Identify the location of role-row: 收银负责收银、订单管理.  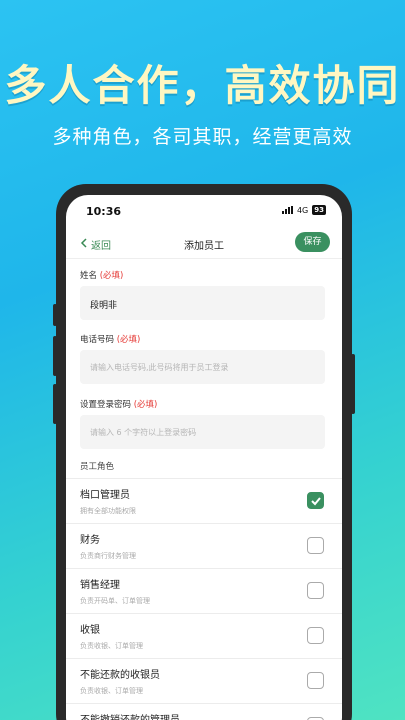
(204, 635).